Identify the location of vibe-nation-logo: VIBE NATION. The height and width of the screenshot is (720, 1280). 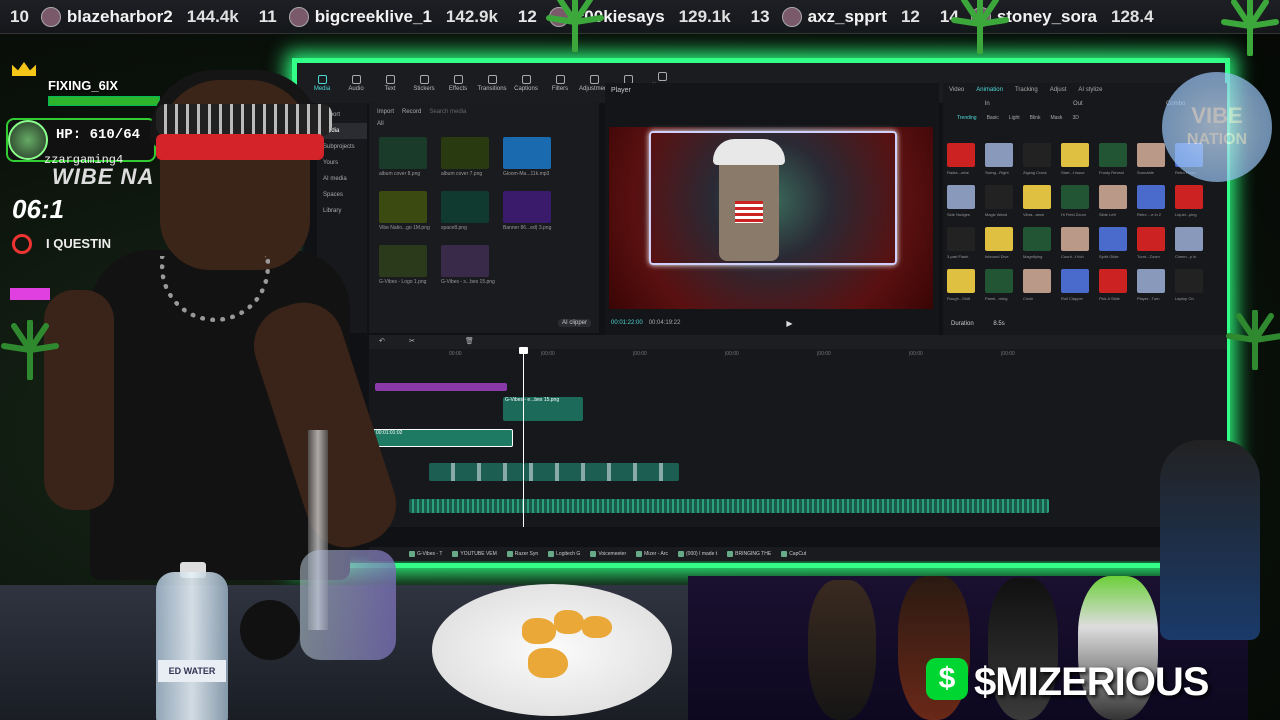
(1217, 127).